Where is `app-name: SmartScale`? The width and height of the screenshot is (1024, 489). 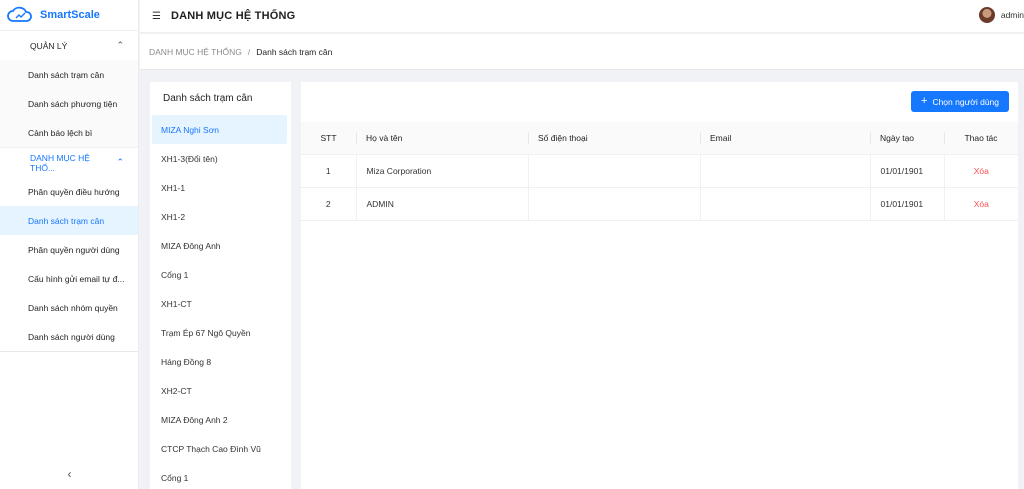 app-name: SmartScale is located at coordinates (70, 15).